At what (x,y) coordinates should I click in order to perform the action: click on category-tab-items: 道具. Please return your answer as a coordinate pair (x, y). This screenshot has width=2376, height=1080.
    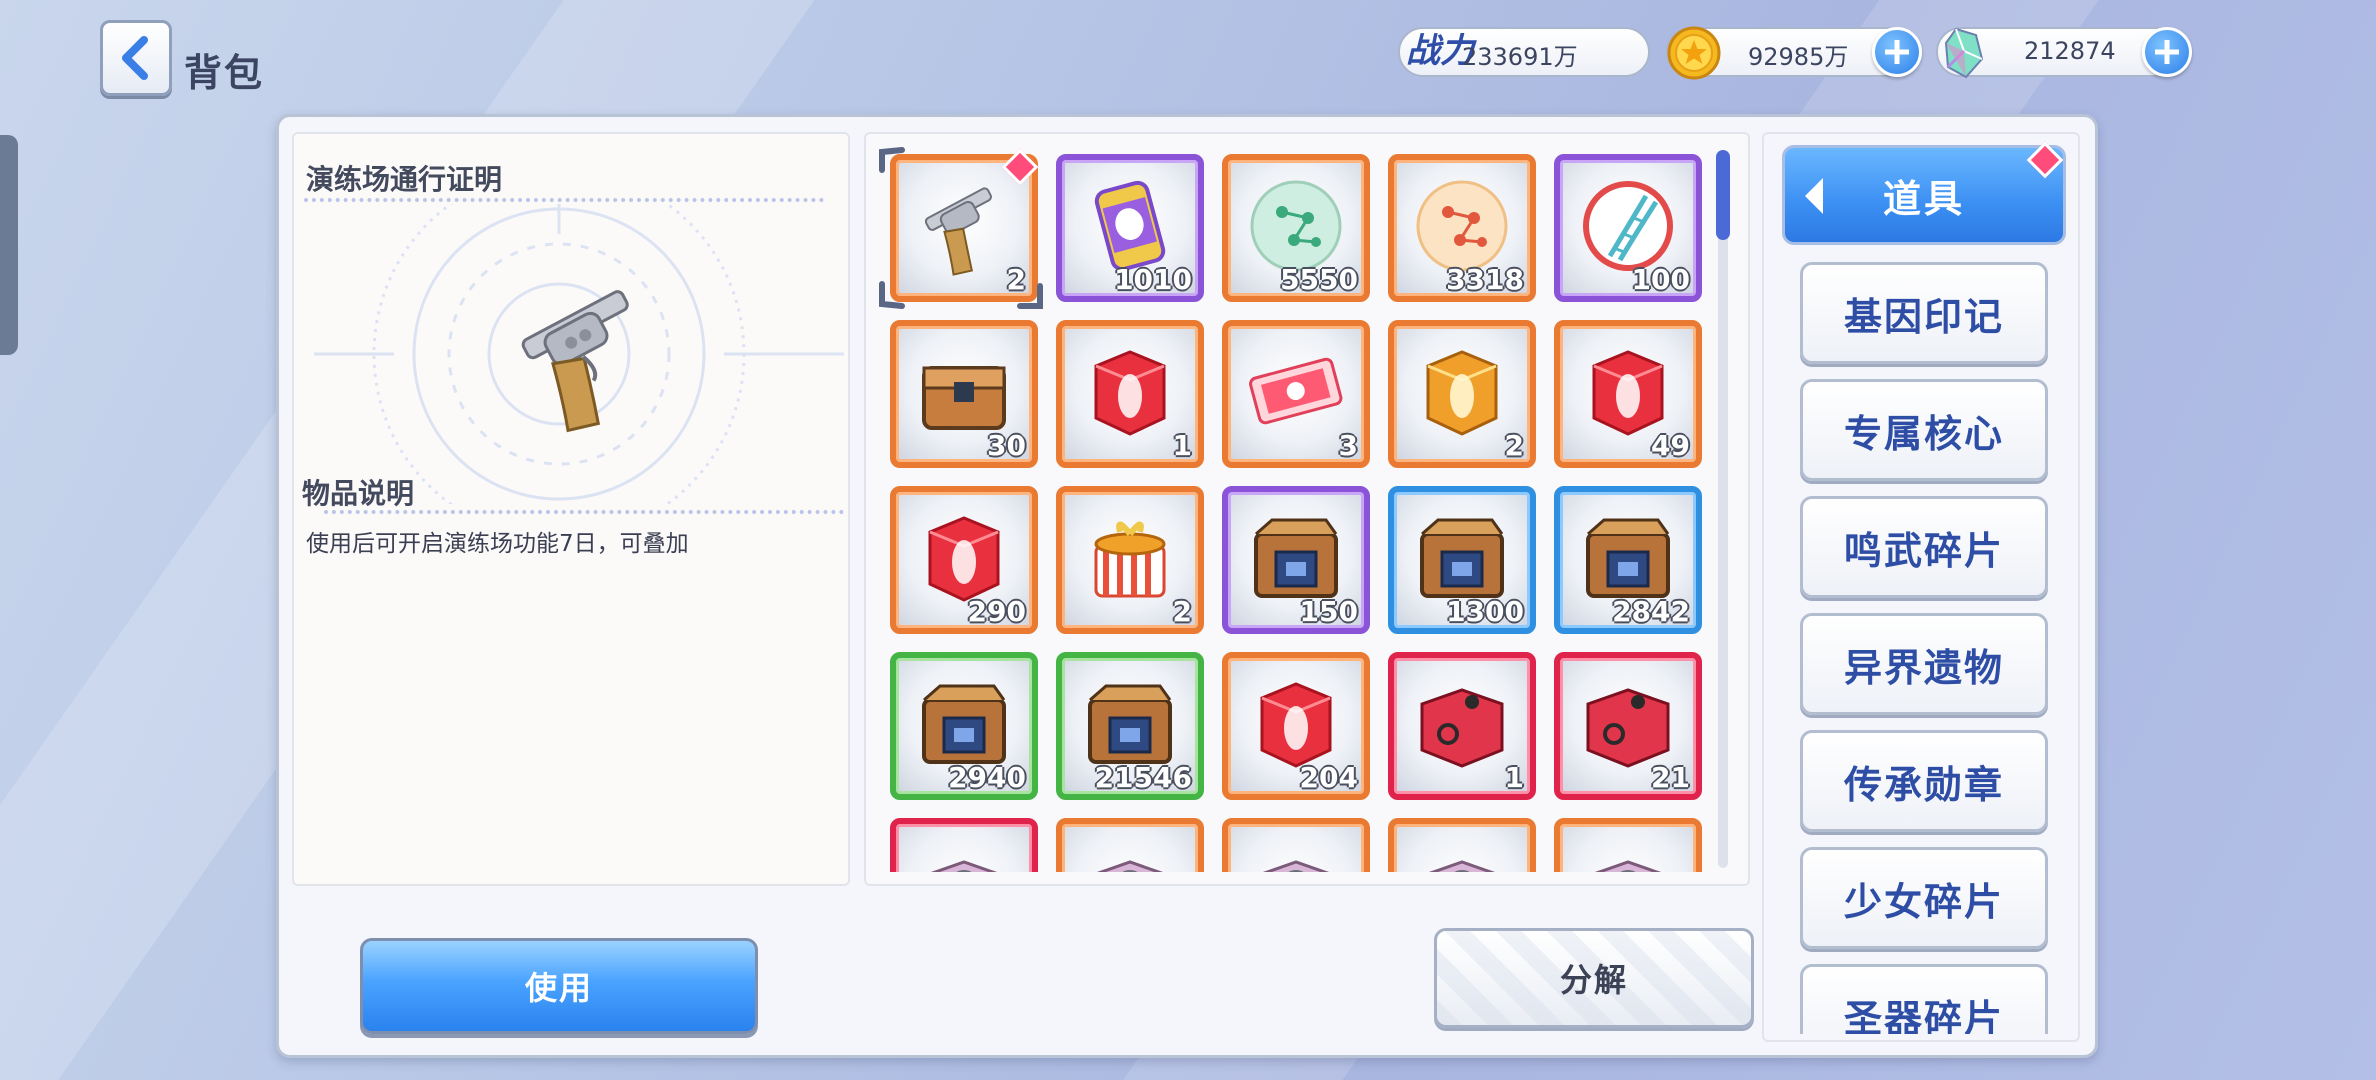
    Looking at the image, I should click on (1924, 195).